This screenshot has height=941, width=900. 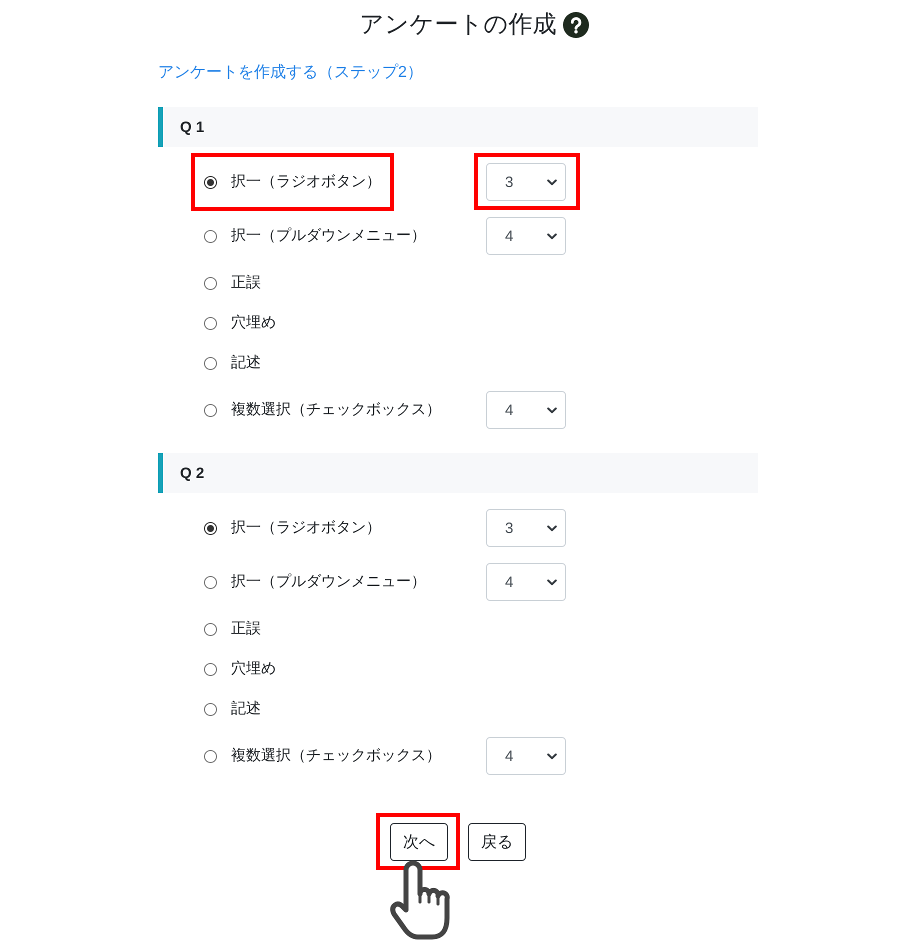 What do you see at coordinates (575, 25) in the screenshot?
I see `help-icon` at bounding box center [575, 25].